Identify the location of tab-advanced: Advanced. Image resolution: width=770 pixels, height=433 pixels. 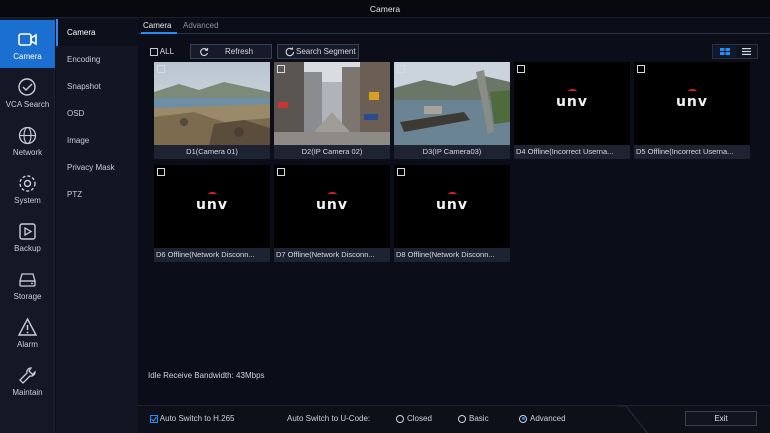
(201, 25).